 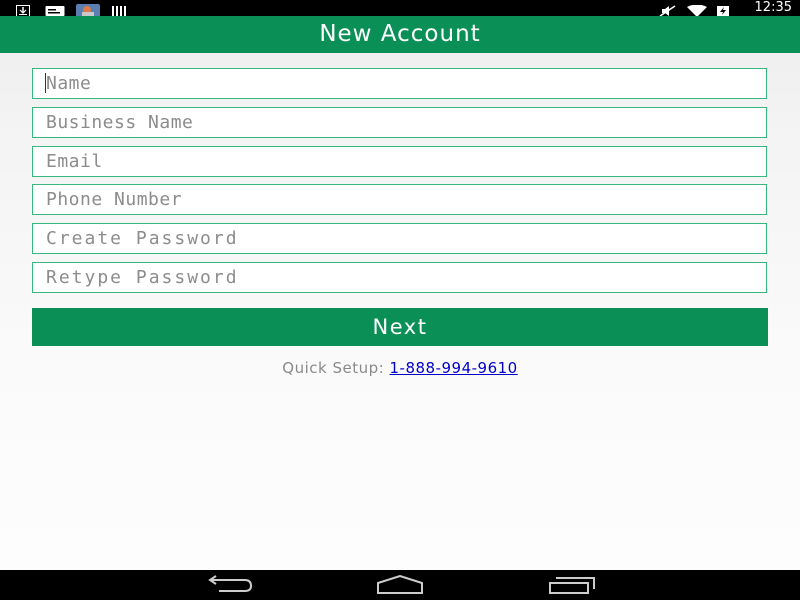 I want to click on next-button: Next, so click(x=400, y=327).